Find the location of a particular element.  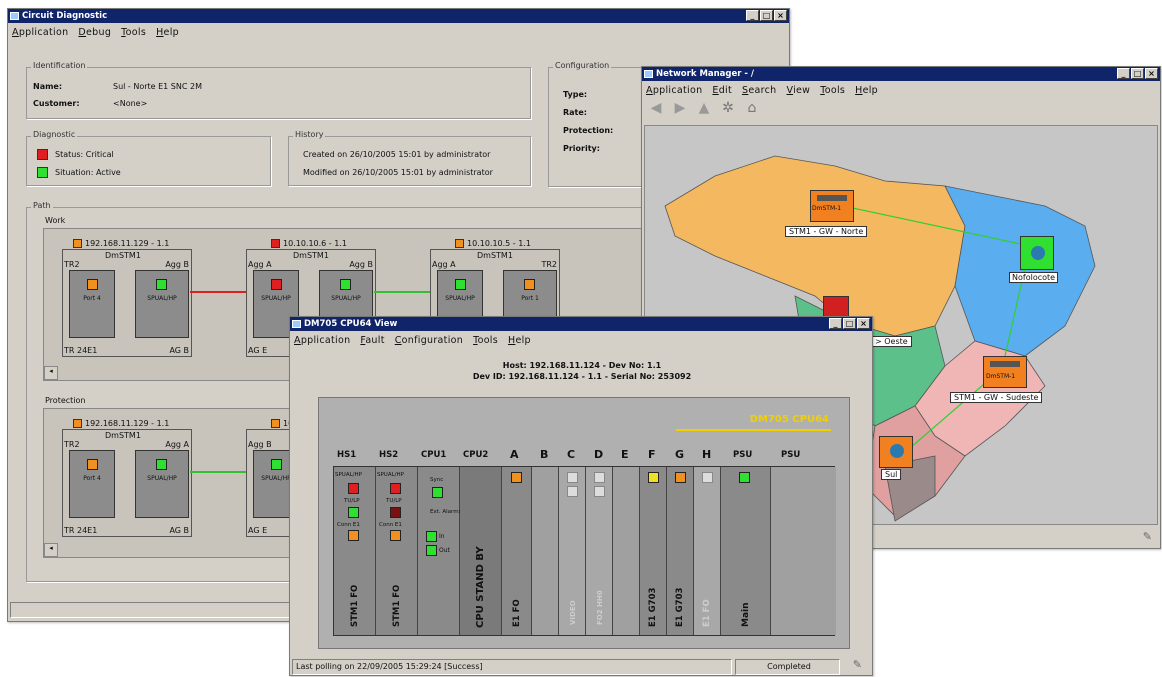

node-right-label: Agg B is located at coordinates (361, 264).